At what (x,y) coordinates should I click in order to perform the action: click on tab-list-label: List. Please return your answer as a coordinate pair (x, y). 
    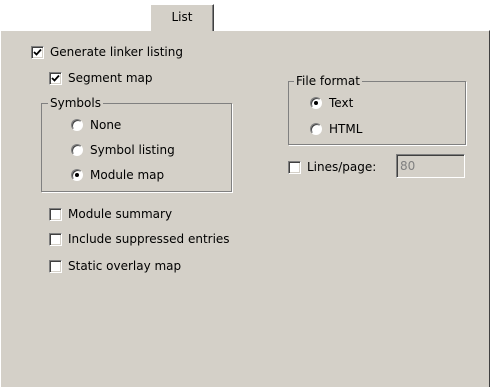
    Looking at the image, I should click on (182, 17).